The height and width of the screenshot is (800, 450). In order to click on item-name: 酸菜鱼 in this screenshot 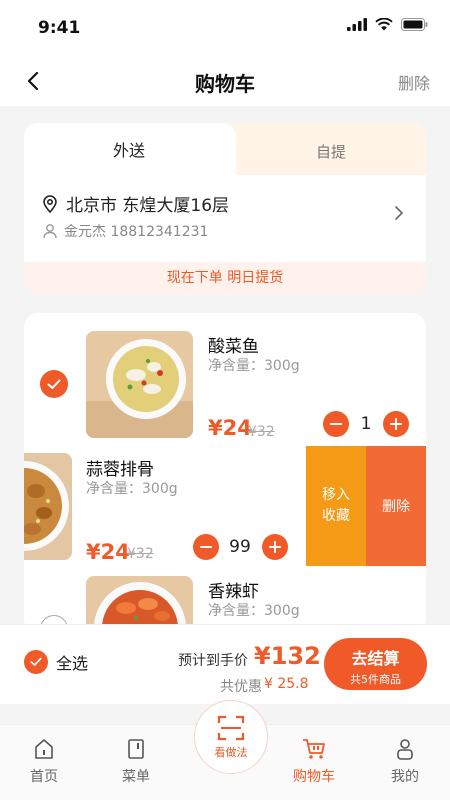, I will do `click(233, 347)`.